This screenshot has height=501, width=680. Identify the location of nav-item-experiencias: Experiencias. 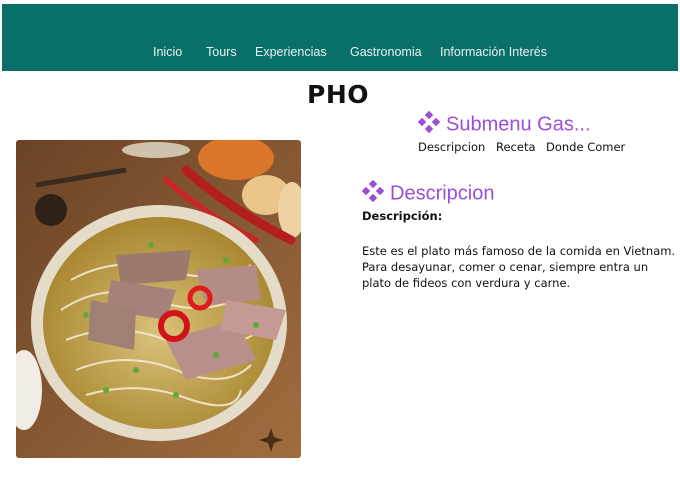
(291, 52).